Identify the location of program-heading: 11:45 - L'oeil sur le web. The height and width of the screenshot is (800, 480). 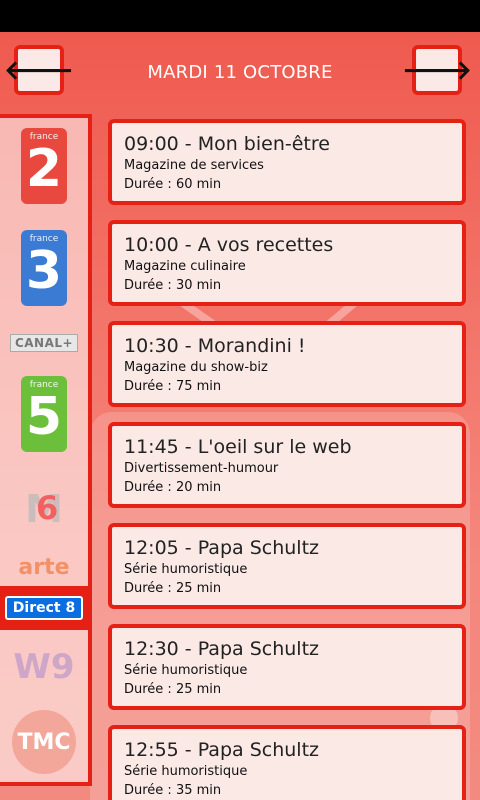
(238, 447).